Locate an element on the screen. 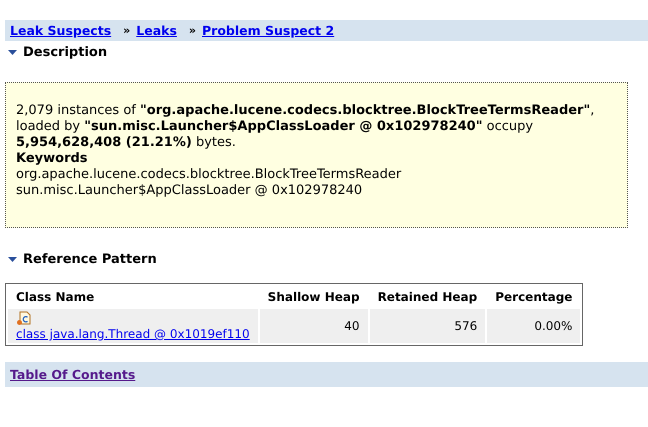  table-cell: 576 is located at coordinates (428, 326).